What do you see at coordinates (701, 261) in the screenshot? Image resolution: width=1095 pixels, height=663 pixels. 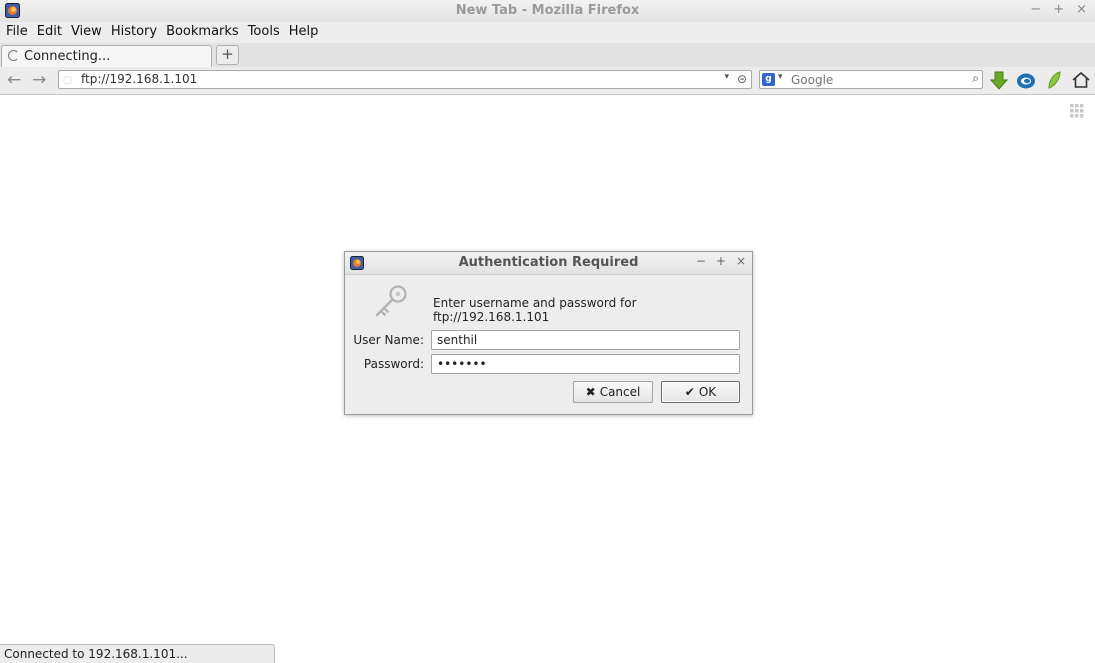 I see `dialog-minimize-button: −` at bounding box center [701, 261].